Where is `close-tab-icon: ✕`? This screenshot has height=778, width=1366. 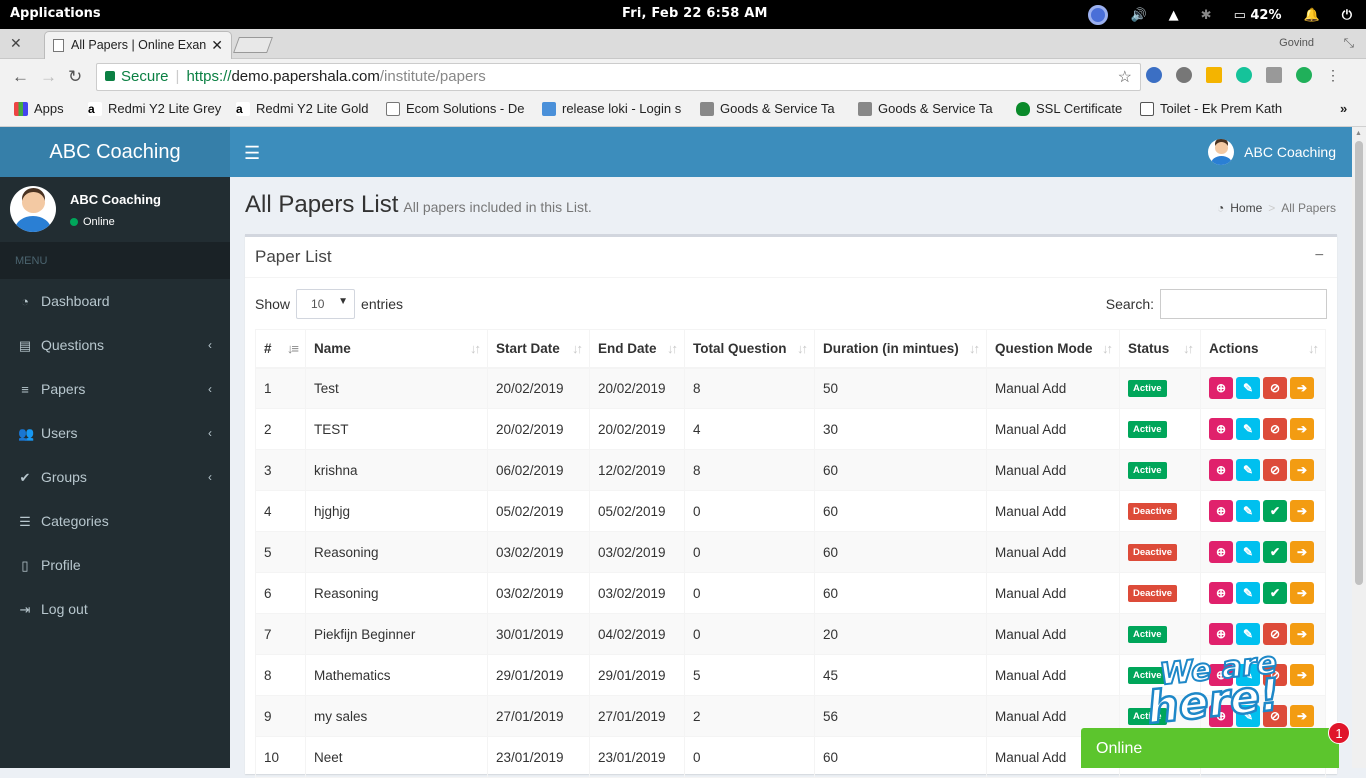 close-tab-icon: ✕ is located at coordinates (217, 45).